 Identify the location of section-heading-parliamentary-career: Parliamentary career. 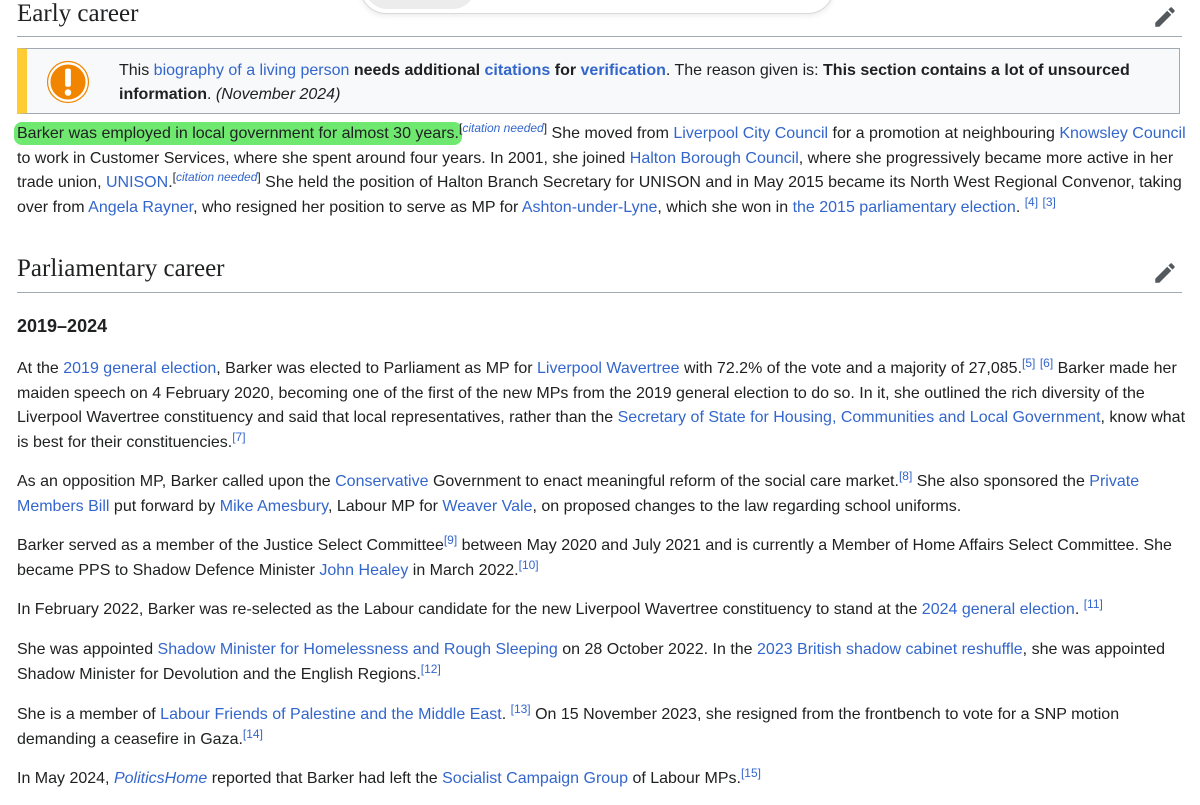
(121, 268).